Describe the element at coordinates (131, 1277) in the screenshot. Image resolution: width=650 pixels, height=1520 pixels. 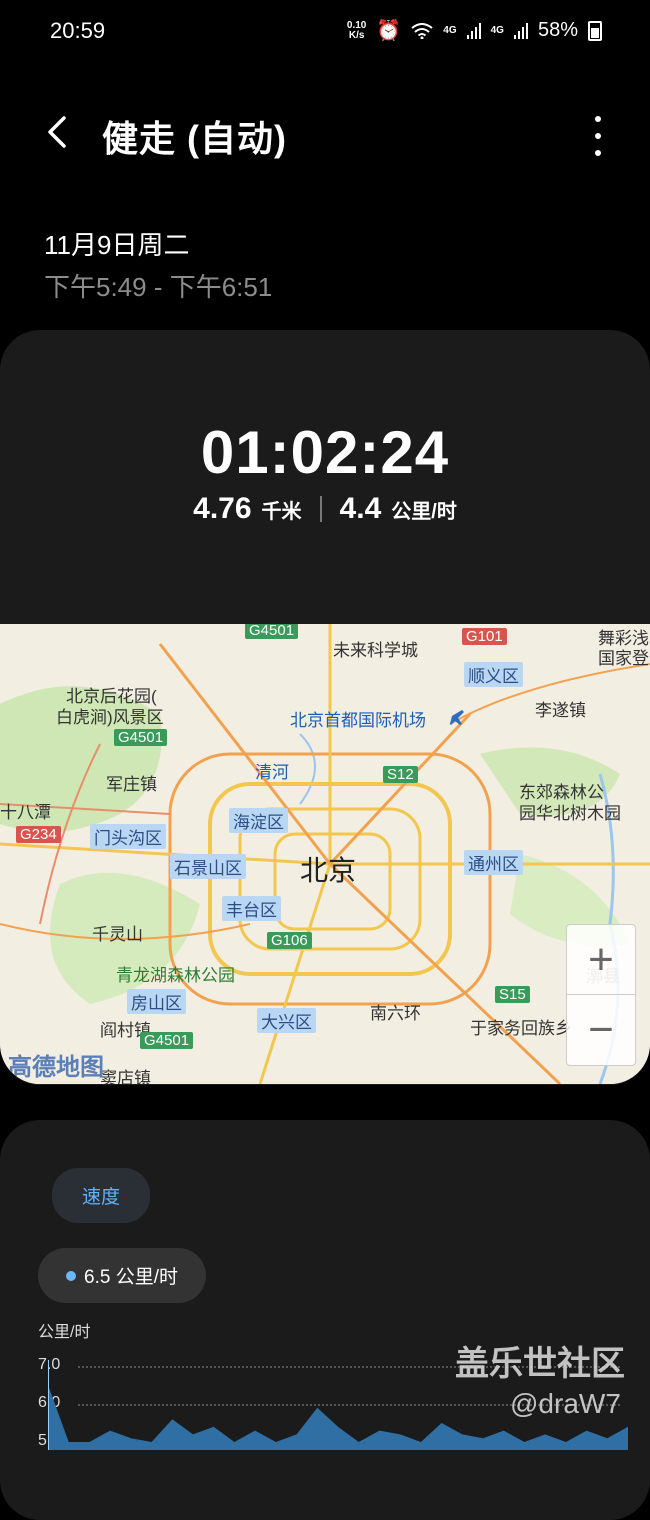
I see `tooltip-value: 6.5 公里/时` at that location.